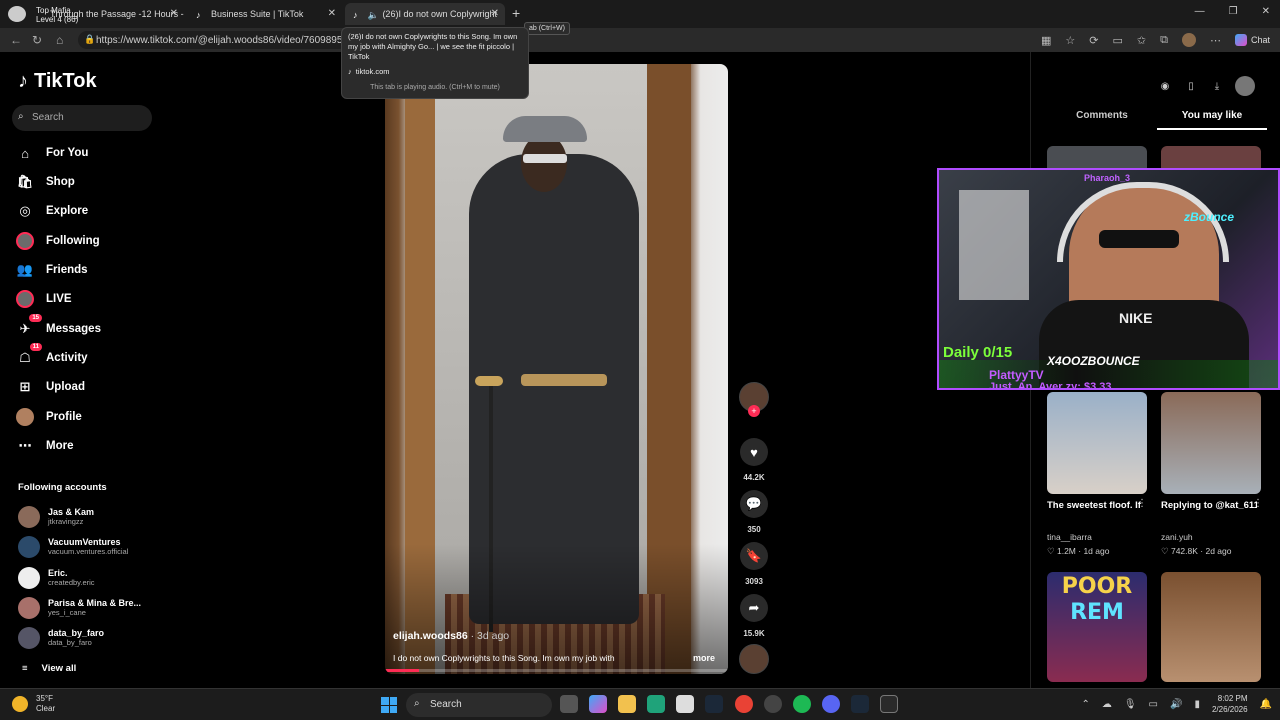  What do you see at coordinates (25, 417) in the screenshot?
I see `profile-icon` at bounding box center [25, 417].